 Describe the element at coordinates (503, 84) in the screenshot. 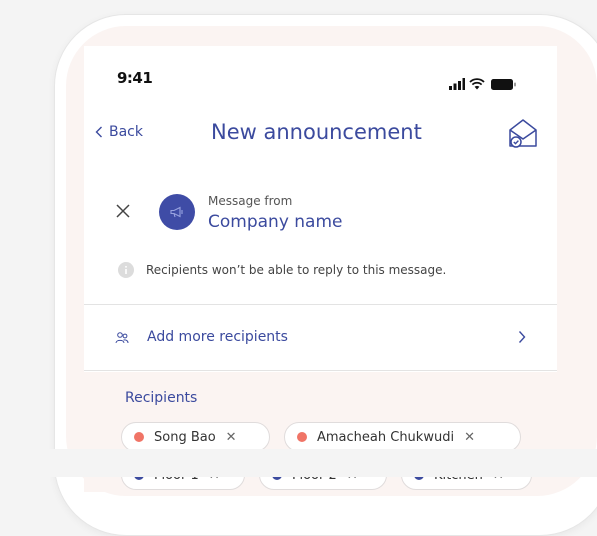

I see `battery-icon` at that location.